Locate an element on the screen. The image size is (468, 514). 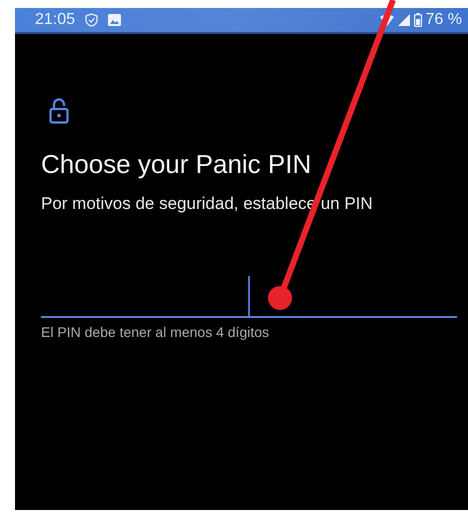
shield-check-icon is located at coordinates (91, 20).